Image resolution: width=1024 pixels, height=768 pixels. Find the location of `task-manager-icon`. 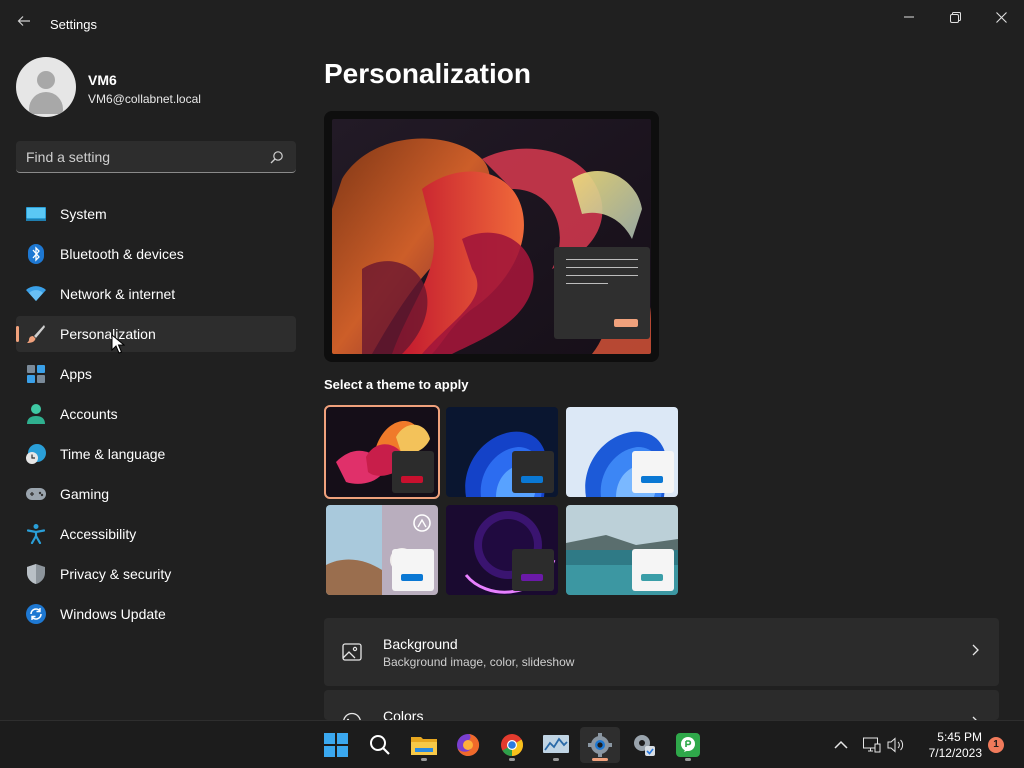

task-manager-icon is located at coordinates (556, 744).